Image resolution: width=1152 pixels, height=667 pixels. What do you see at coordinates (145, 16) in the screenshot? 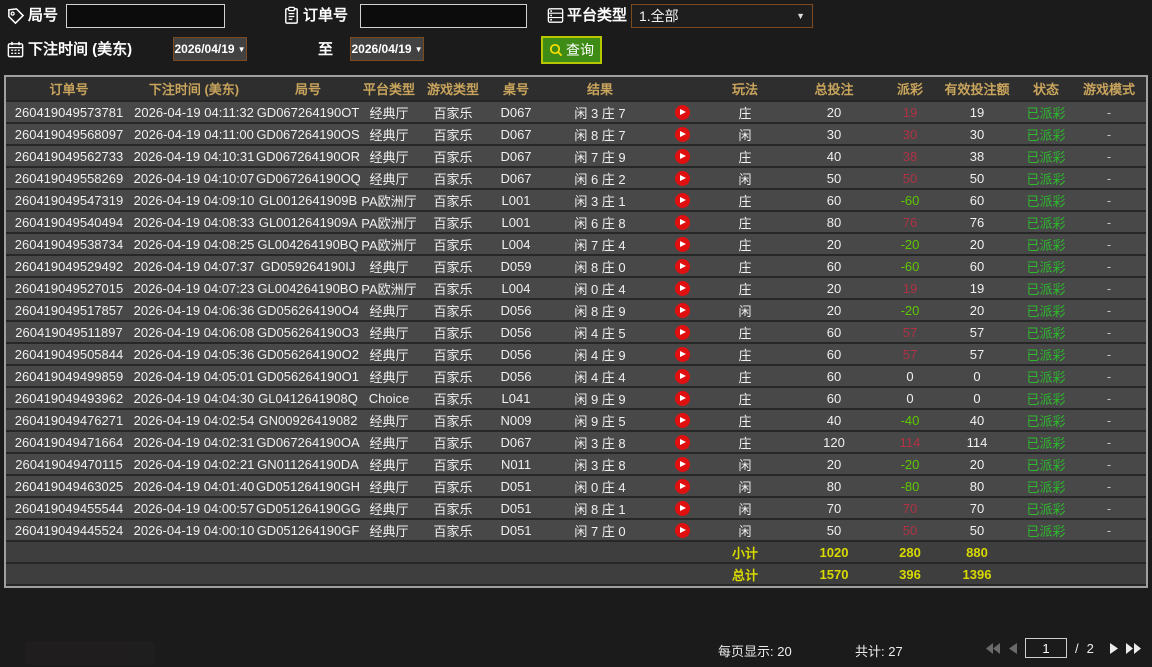
I see `game-no-input` at bounding box center [145, 16].